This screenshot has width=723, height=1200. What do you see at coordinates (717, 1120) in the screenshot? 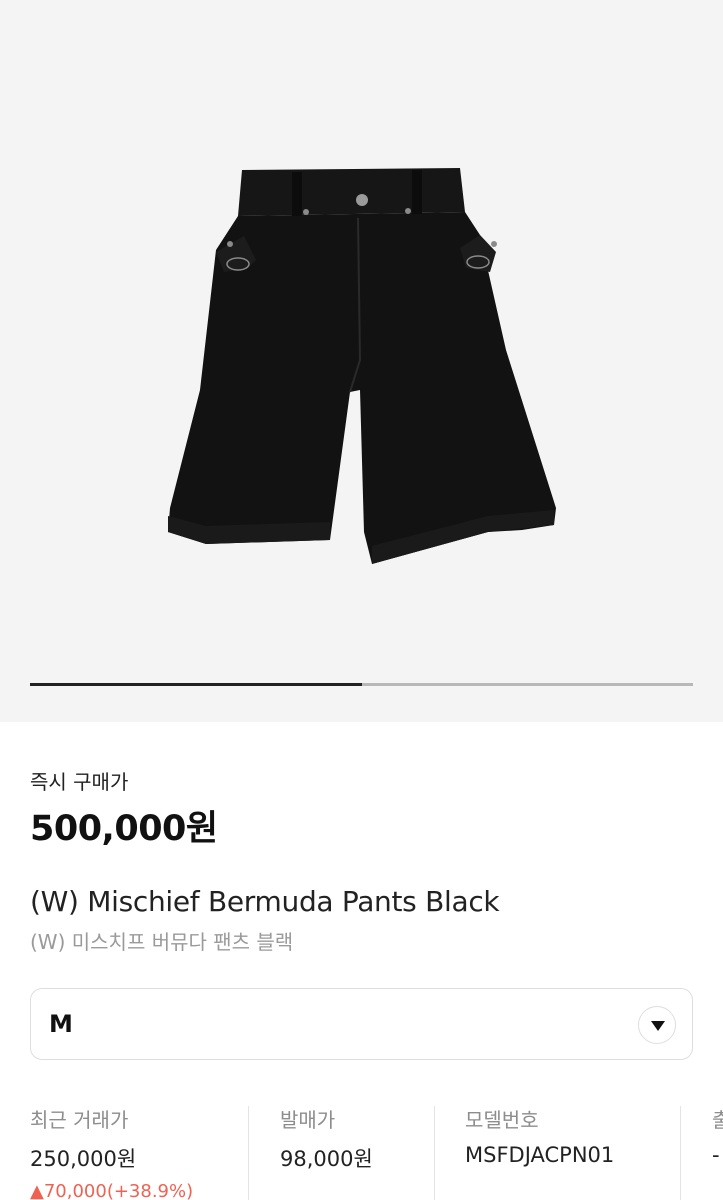
I see `fourth-info-label: 출` at bounding box center [717, 1120].